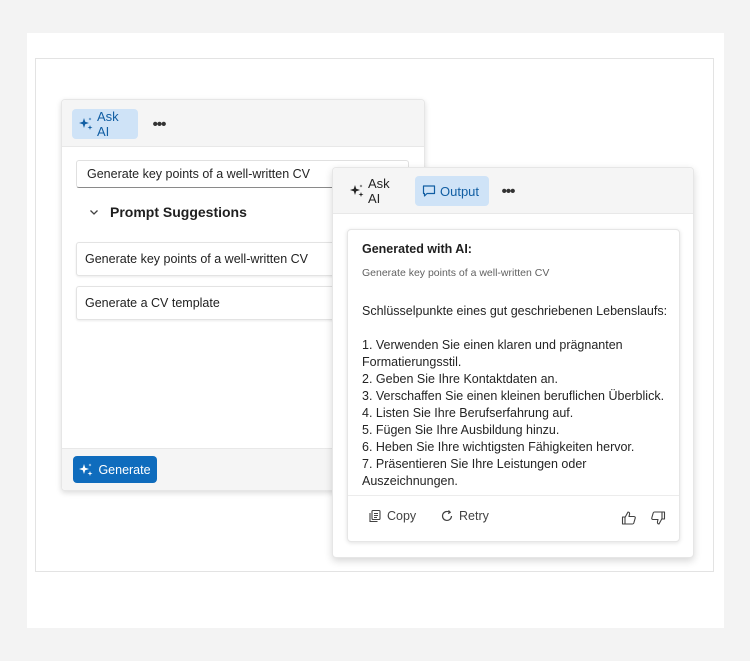  What do you see at coordinates (221, 259) in the screenshot?
I see `suggestion-item: Generate key points of a well-written CV` at bounding box center [221, 259].